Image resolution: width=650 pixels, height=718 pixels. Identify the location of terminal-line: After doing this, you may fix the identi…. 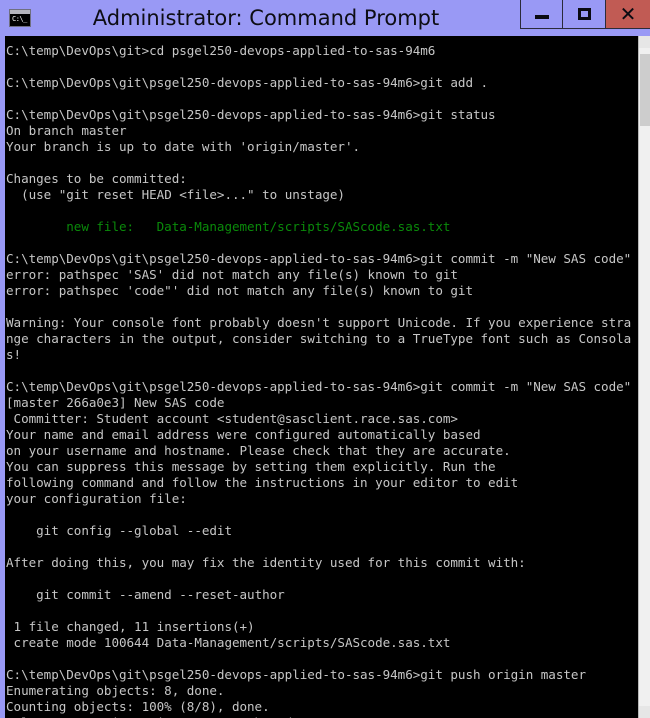
(266, 562).